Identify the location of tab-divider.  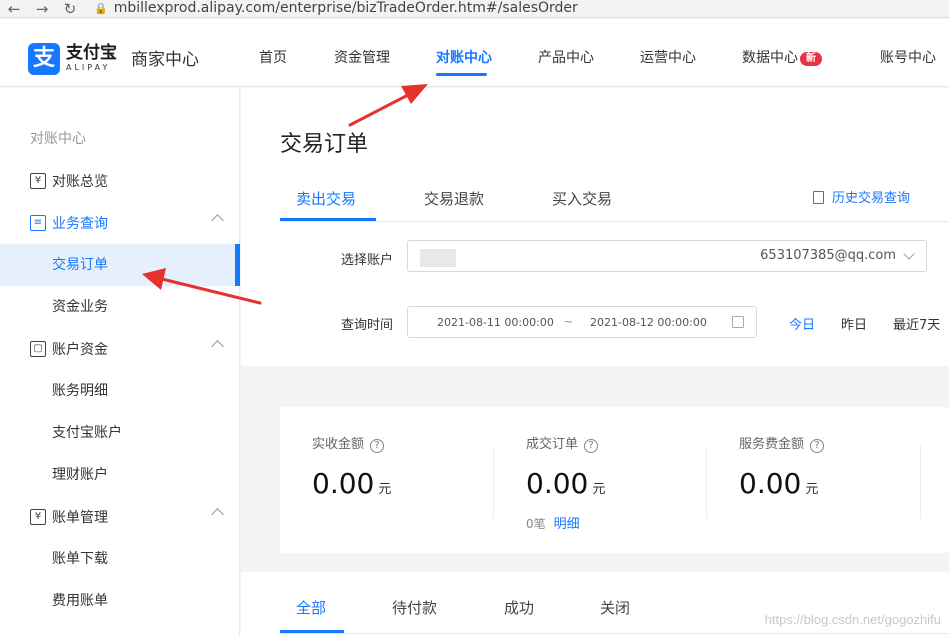
(614, 221).